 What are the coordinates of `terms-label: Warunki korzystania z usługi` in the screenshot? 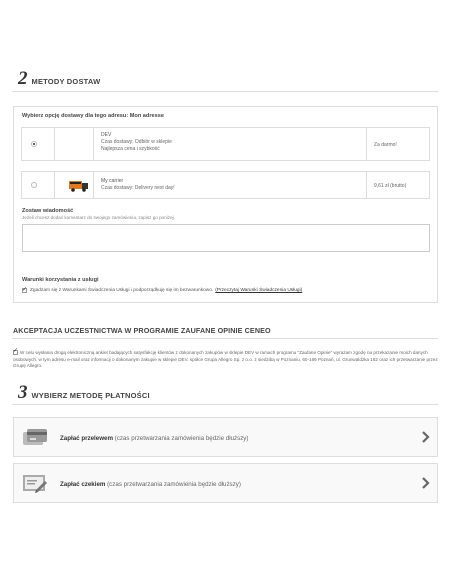 It's located at (60, 280).